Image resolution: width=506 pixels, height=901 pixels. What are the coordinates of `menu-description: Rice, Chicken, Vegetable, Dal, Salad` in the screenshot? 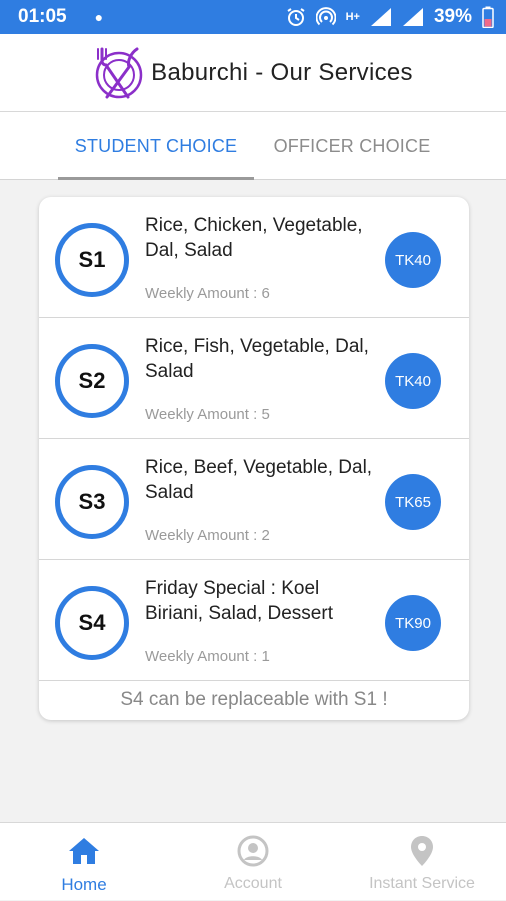 It's located at (254, 238).